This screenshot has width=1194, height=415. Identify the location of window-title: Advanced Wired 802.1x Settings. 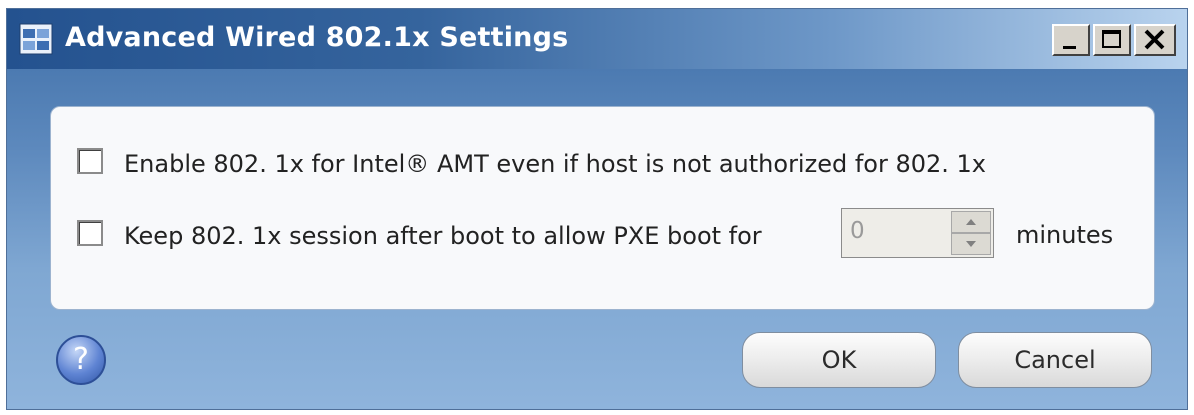
(317, 37).